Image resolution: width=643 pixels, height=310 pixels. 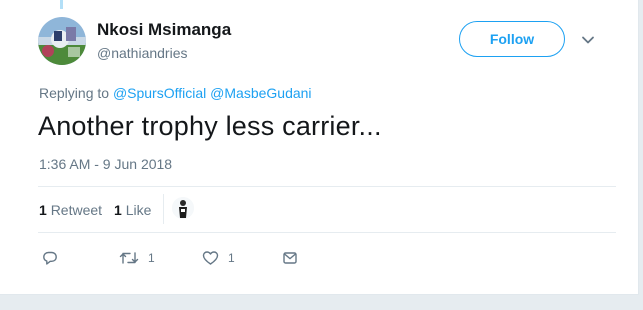 I want to click on replying-to: Replying to @SpursOfficial @MasbeGudani, so click(x=175, y=93).